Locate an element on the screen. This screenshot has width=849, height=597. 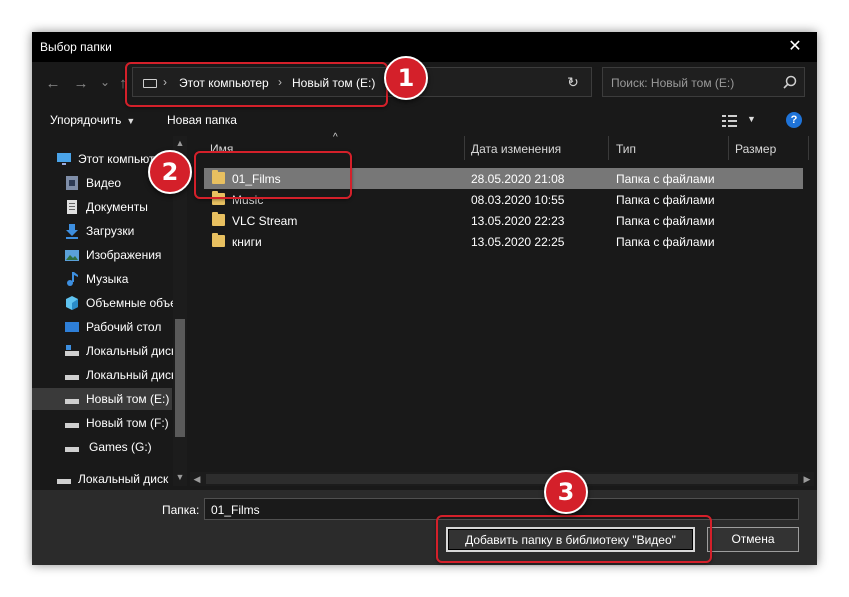
sidebar-scroll-thumb is located at coordinates (180, 378).